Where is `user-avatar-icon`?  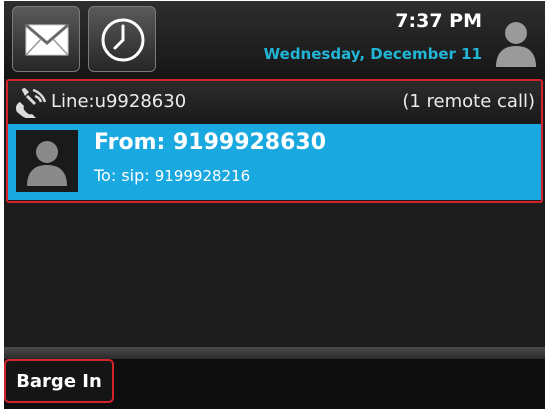 user-avatar-icon is located at coordinates (516, 44).